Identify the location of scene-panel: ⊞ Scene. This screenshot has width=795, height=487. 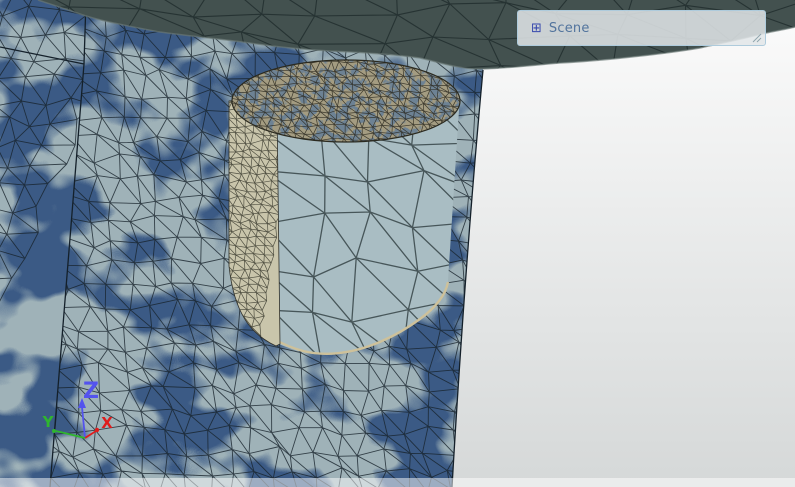
(641, 28).